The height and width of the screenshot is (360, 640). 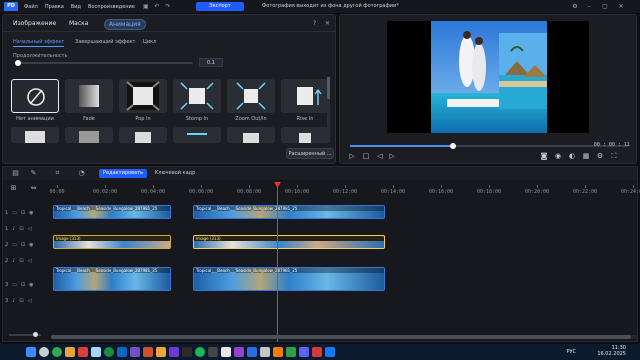 I want to click on close-panel-icon: ✕, so click(x=327, y=23).